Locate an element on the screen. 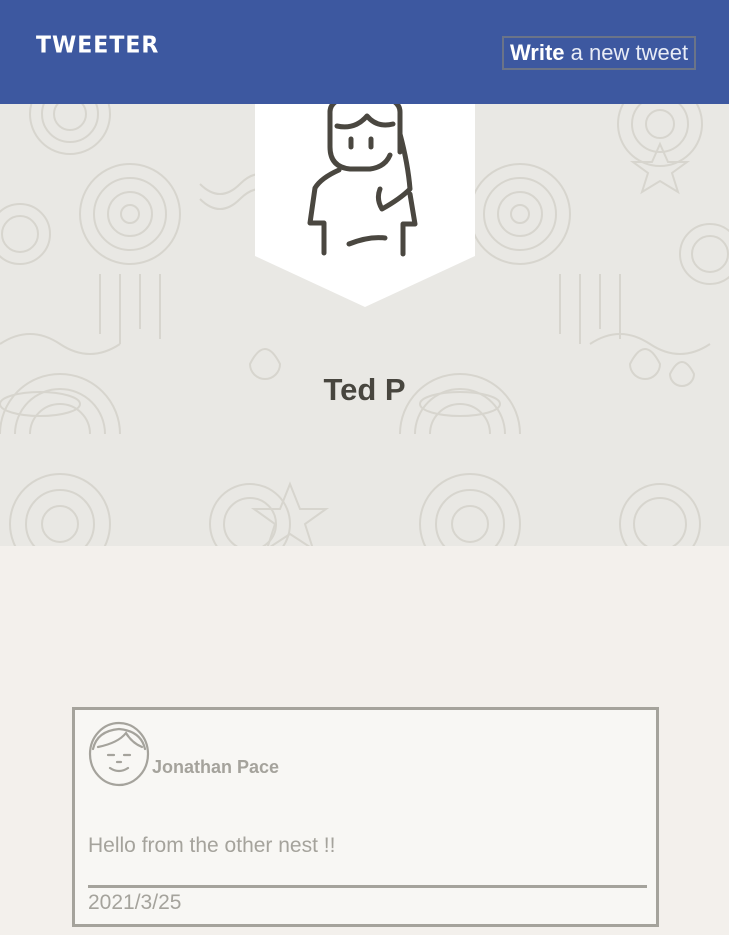 The width and height of the screenshot is (729, 935). tweet-date: 2021/3/25 is located at coordinates (135, 902).